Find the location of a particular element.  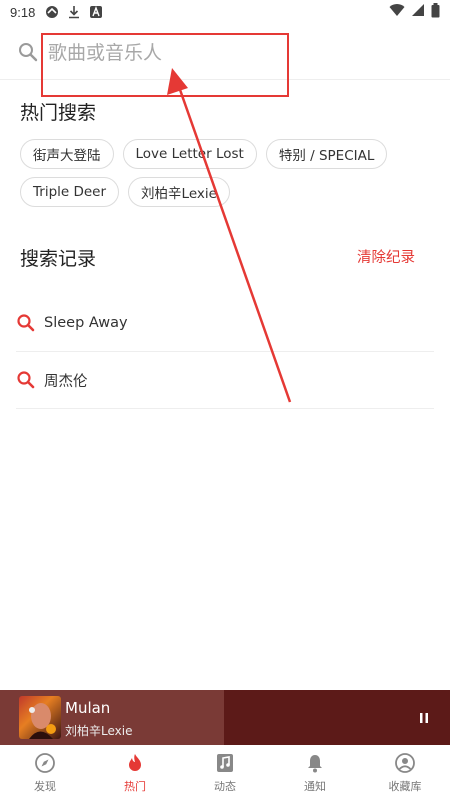

status-bar: 9:18 is located at coordinates (225, 12).